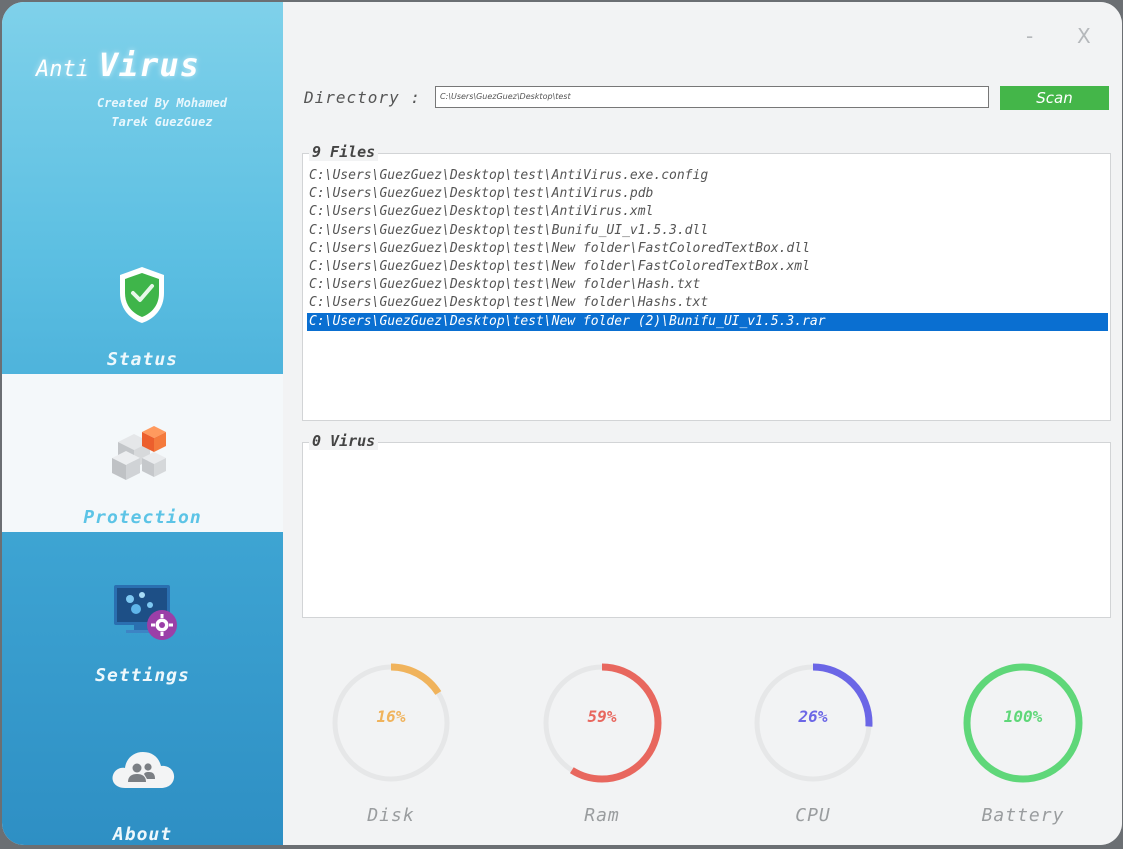  Describe the element at coordinates (344, 152) in the screenshot. I see `files-count-title: 9 Files` at that location.